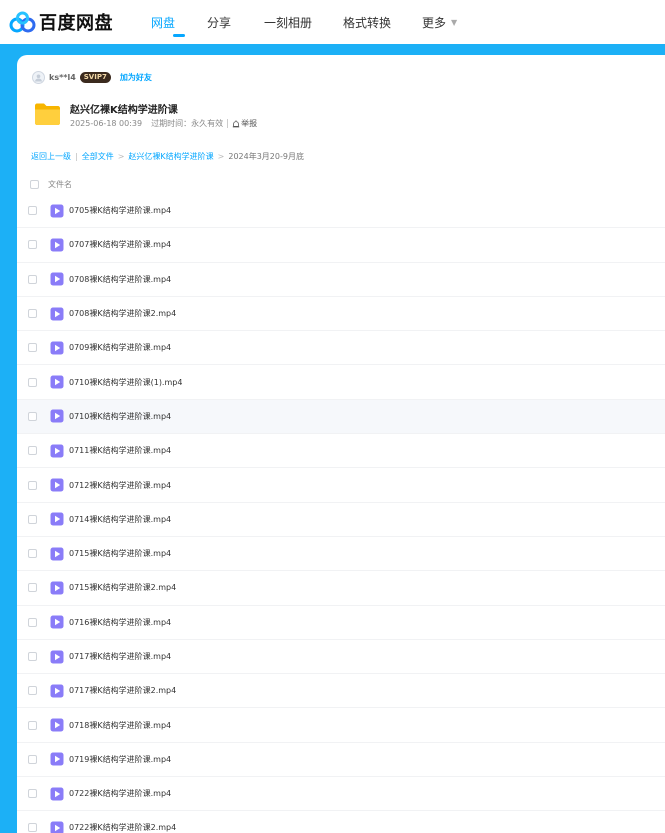 This screenshot has height=833, width=665. I want to click on logo: 百度网盘, so click(61, 22).